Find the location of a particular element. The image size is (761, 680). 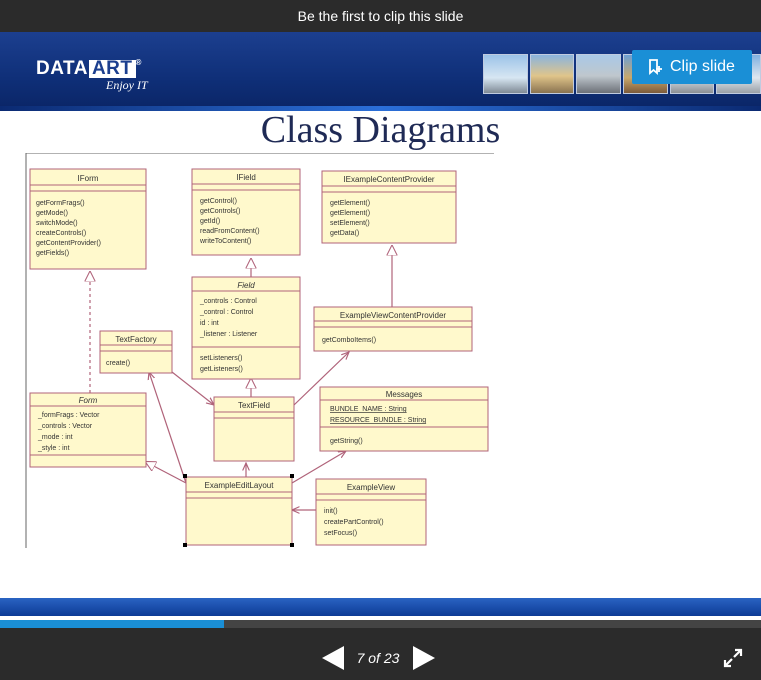

clip-icon is located at coordinates (655, 67).